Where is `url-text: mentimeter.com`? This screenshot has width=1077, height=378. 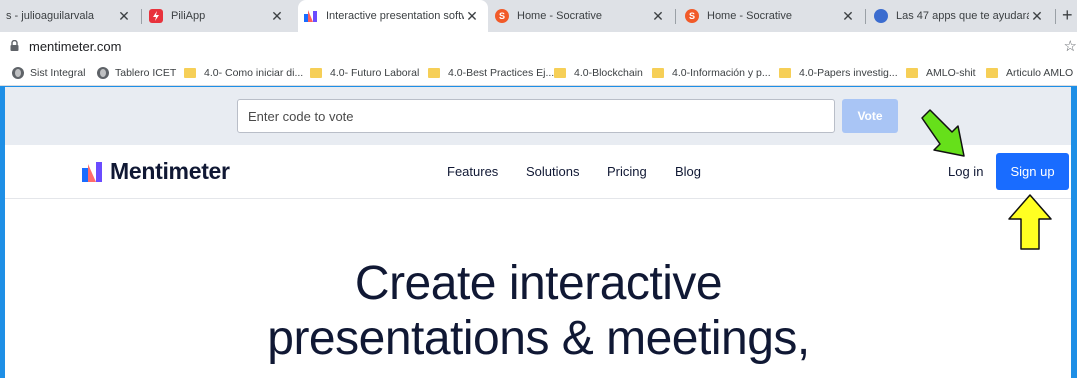
url-text: mentimeter.com is located at coordinates (75, 46).